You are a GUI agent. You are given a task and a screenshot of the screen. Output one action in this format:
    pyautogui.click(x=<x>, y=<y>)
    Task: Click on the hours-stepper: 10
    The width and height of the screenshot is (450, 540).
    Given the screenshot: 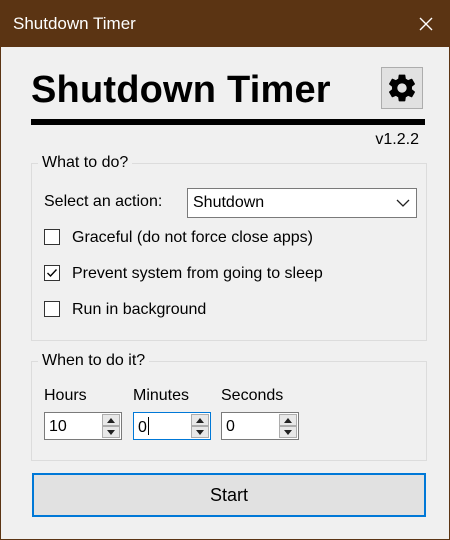 What is the action you would take?
    pyautogui.click(x=83, y=426)
    